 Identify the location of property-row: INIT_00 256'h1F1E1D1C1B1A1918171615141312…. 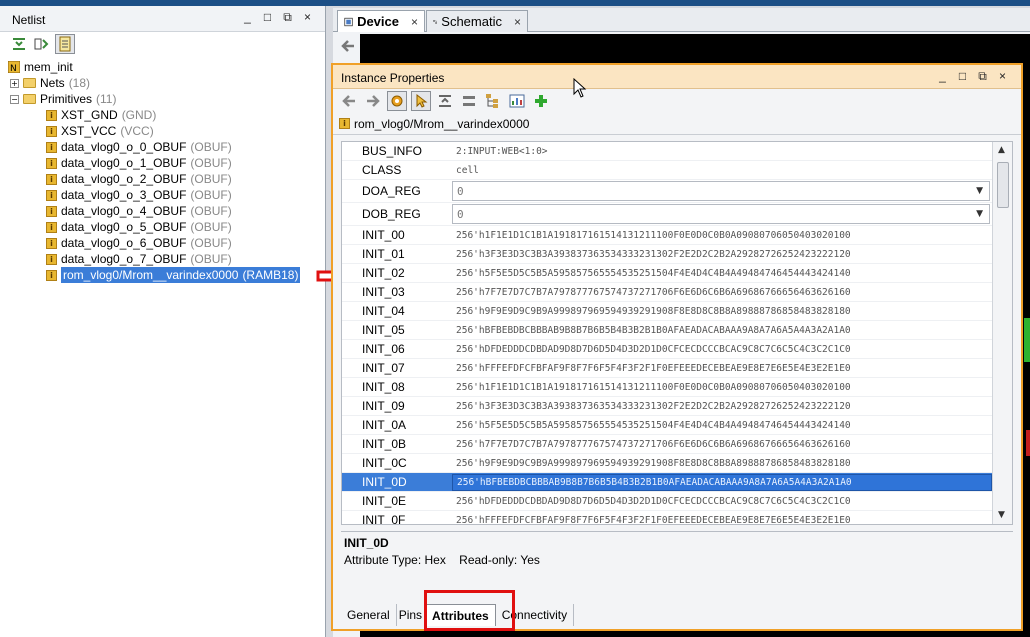
(667, 235).